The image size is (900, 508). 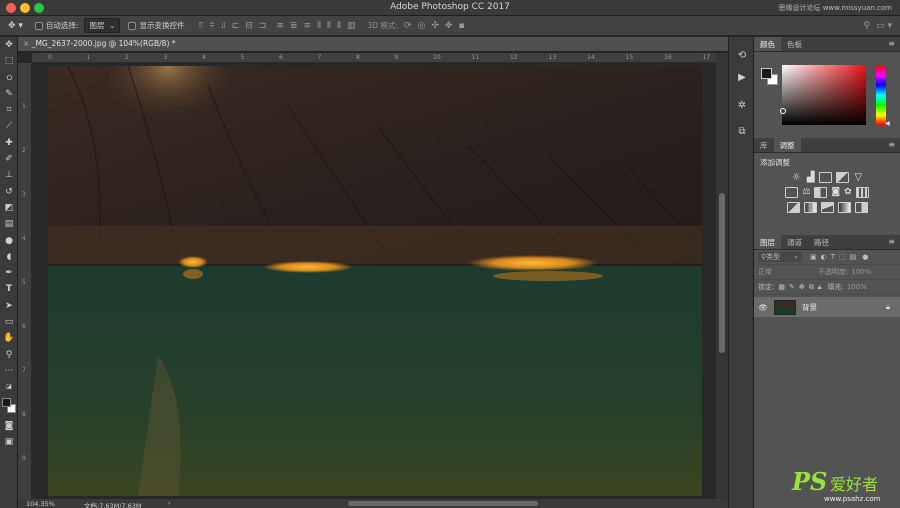 I want to click on clone-stamp-tool-icon: ⊥, so click(x=9, y=175).